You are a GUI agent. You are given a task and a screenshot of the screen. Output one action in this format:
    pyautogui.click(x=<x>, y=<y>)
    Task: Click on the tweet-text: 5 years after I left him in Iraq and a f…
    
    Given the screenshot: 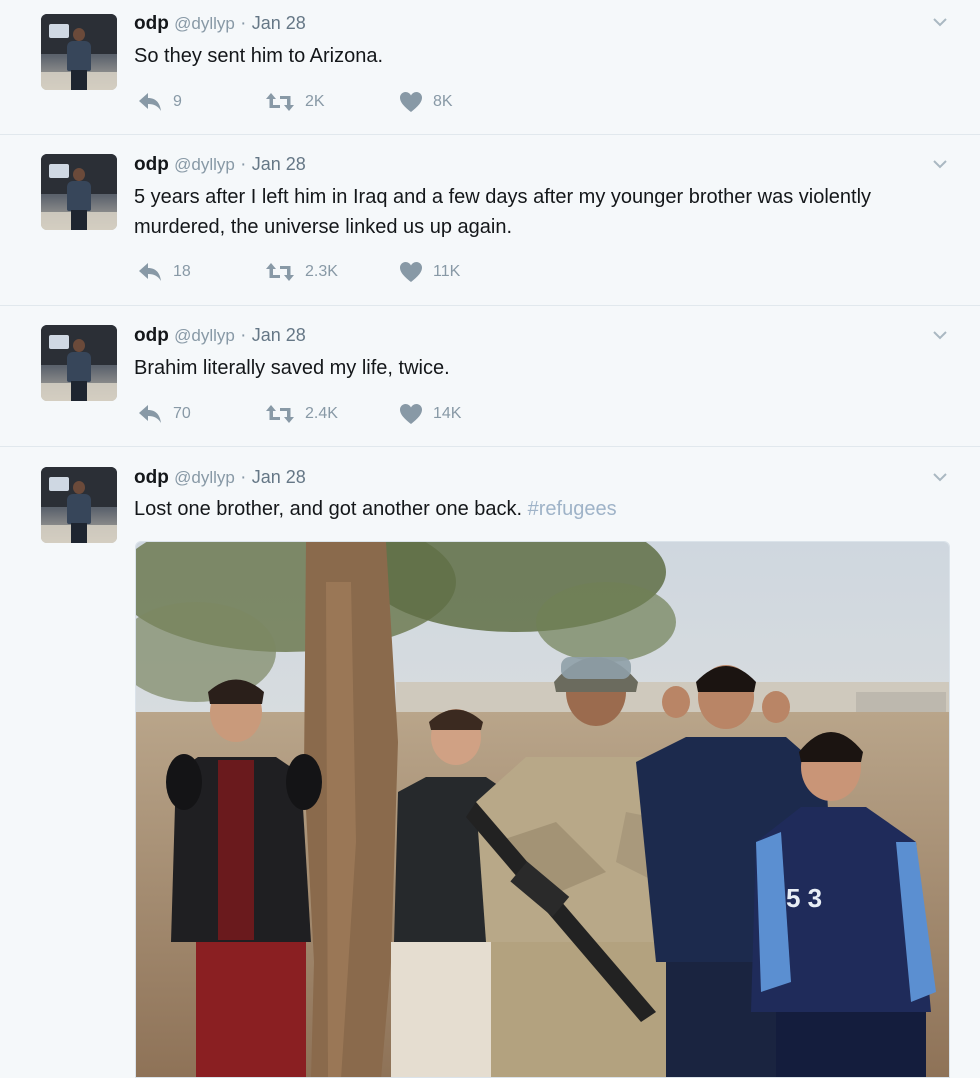 What is the action you would take?
    pyautogui.click(x=503, y=212)
    